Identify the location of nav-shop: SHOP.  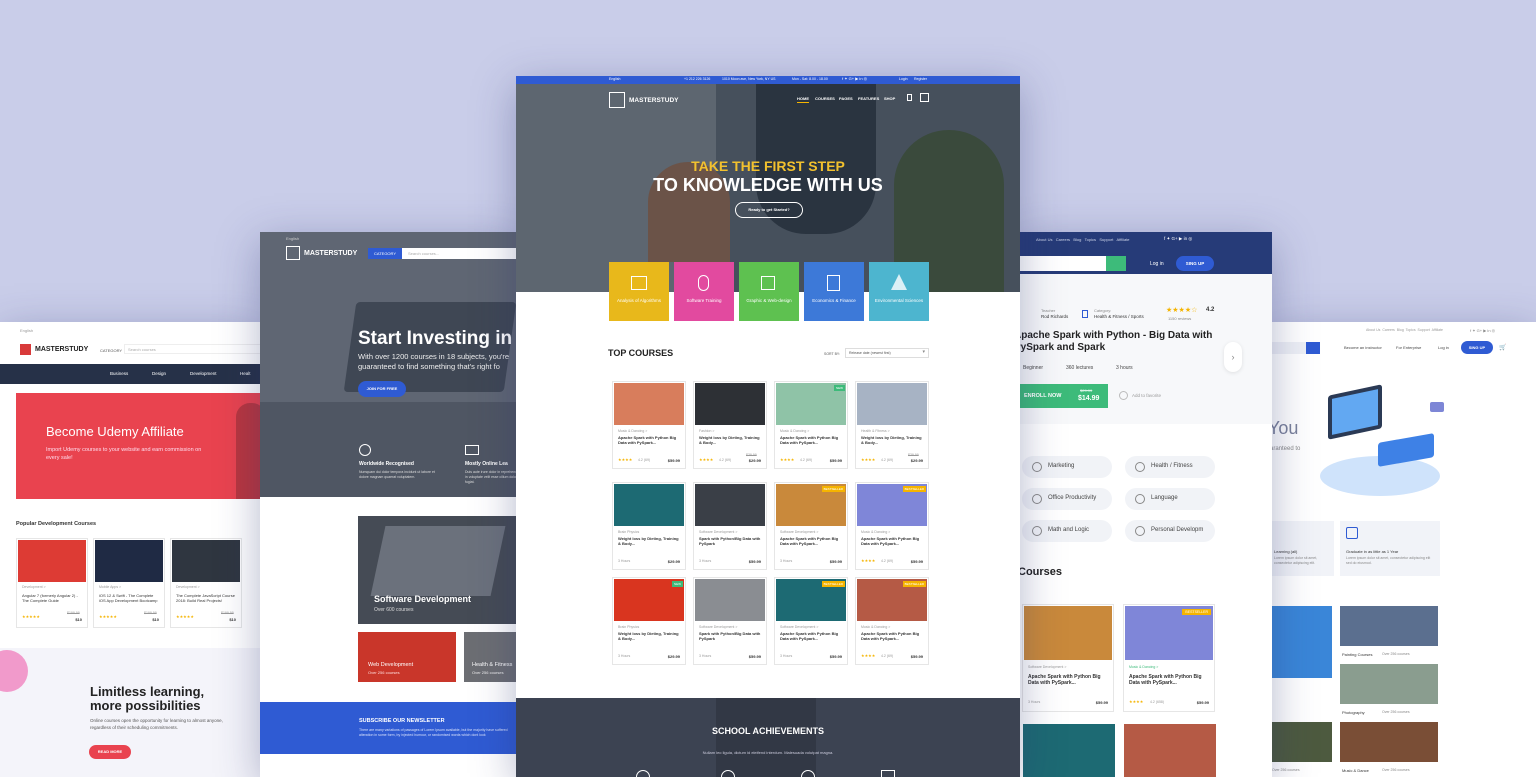
(889, 98).